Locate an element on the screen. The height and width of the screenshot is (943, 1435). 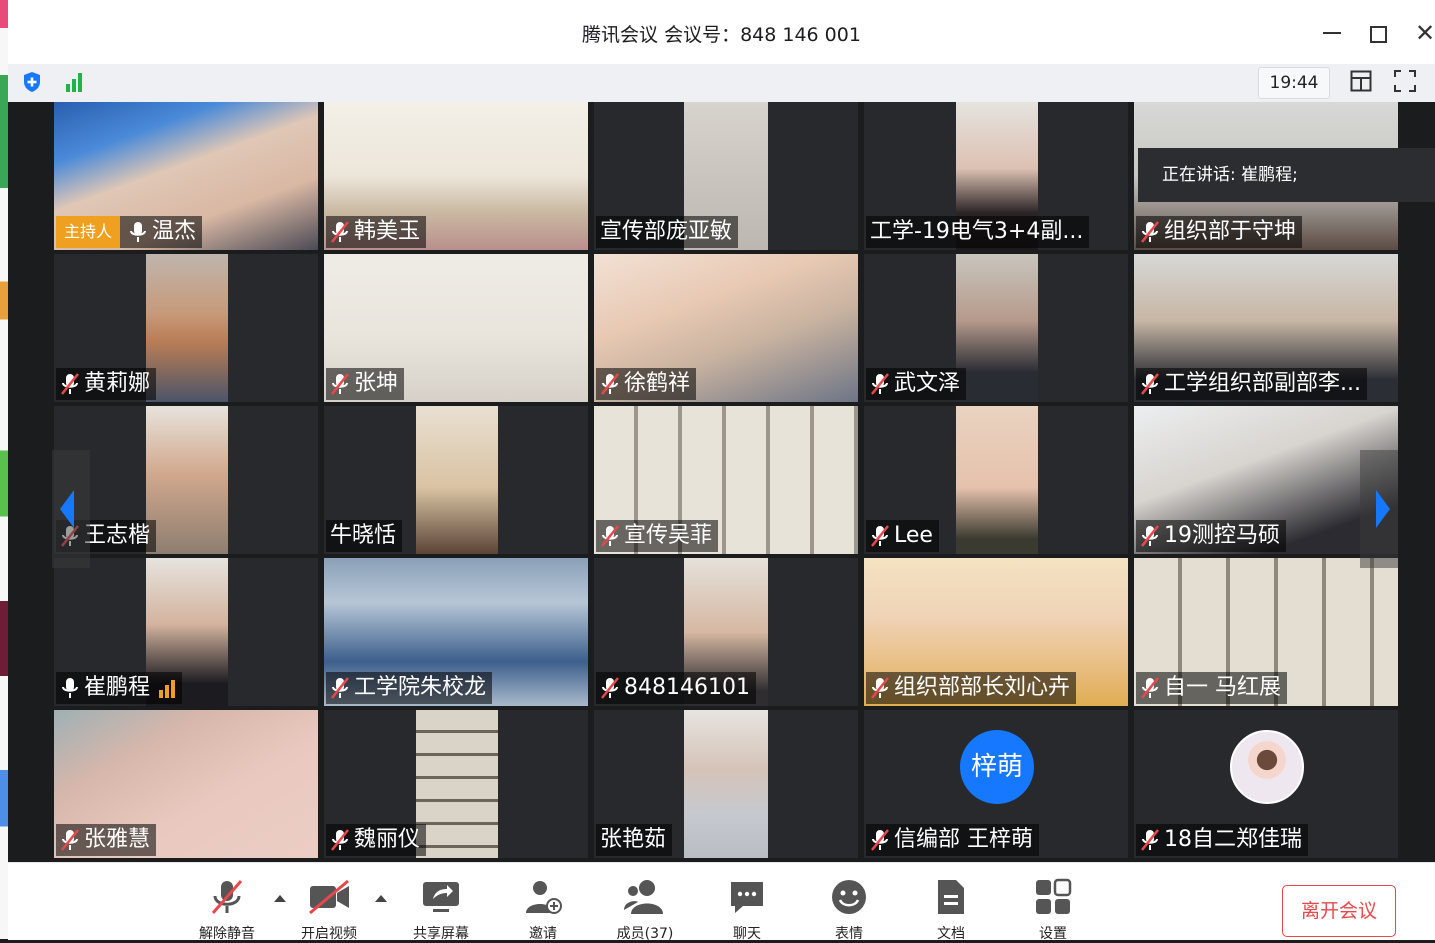
unmute-button: 解除静音 is located at coordinates (227, 909).